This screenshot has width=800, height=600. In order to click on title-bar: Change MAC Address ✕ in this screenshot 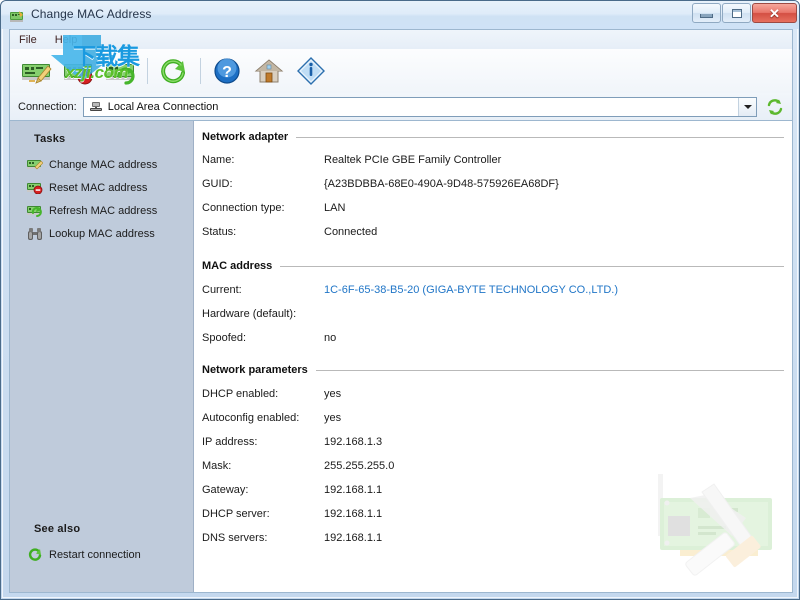, I will do `click(400, 15)`.